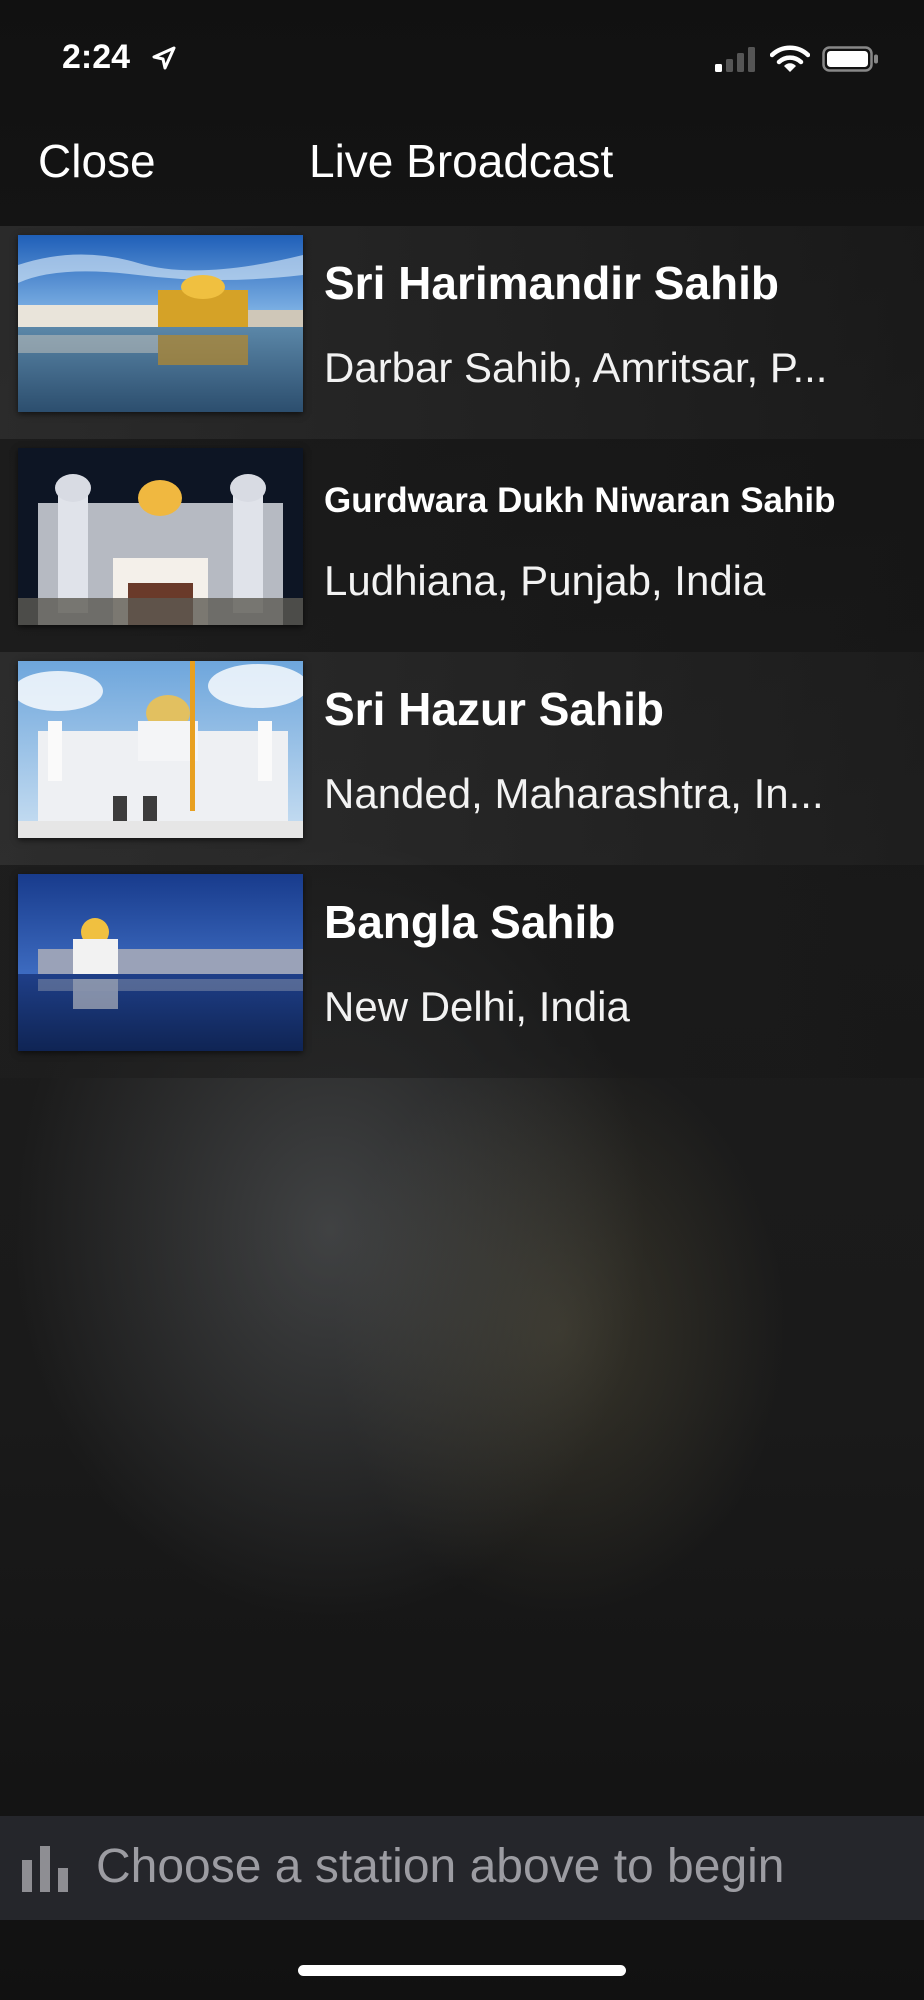 This screenshot has width=924, height=2000. I want to click on battery-icon, so click(851, 61).